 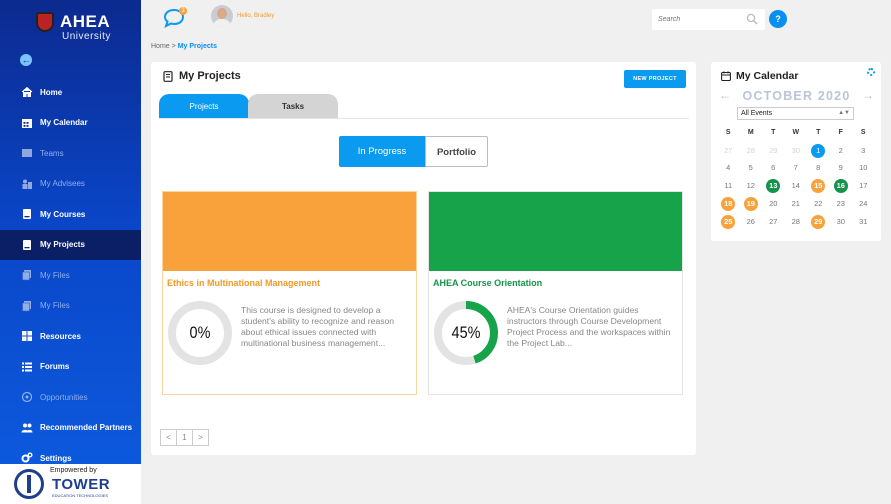 I want to click on calendar-day: 11, so click(x=728, y=186).